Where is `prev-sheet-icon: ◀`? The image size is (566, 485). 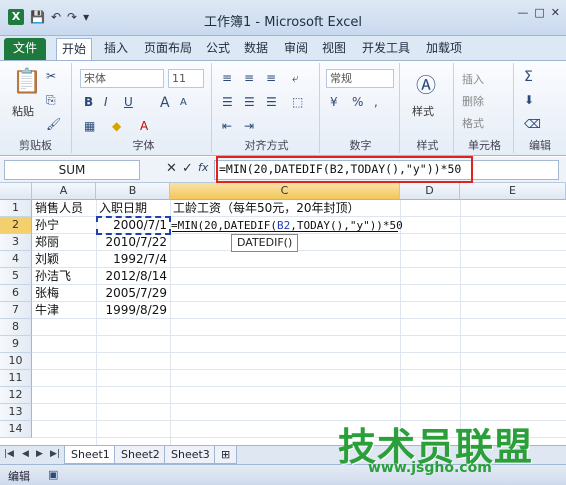 prev-sheet-icon: ◀ is located at coordinates (25, 454).